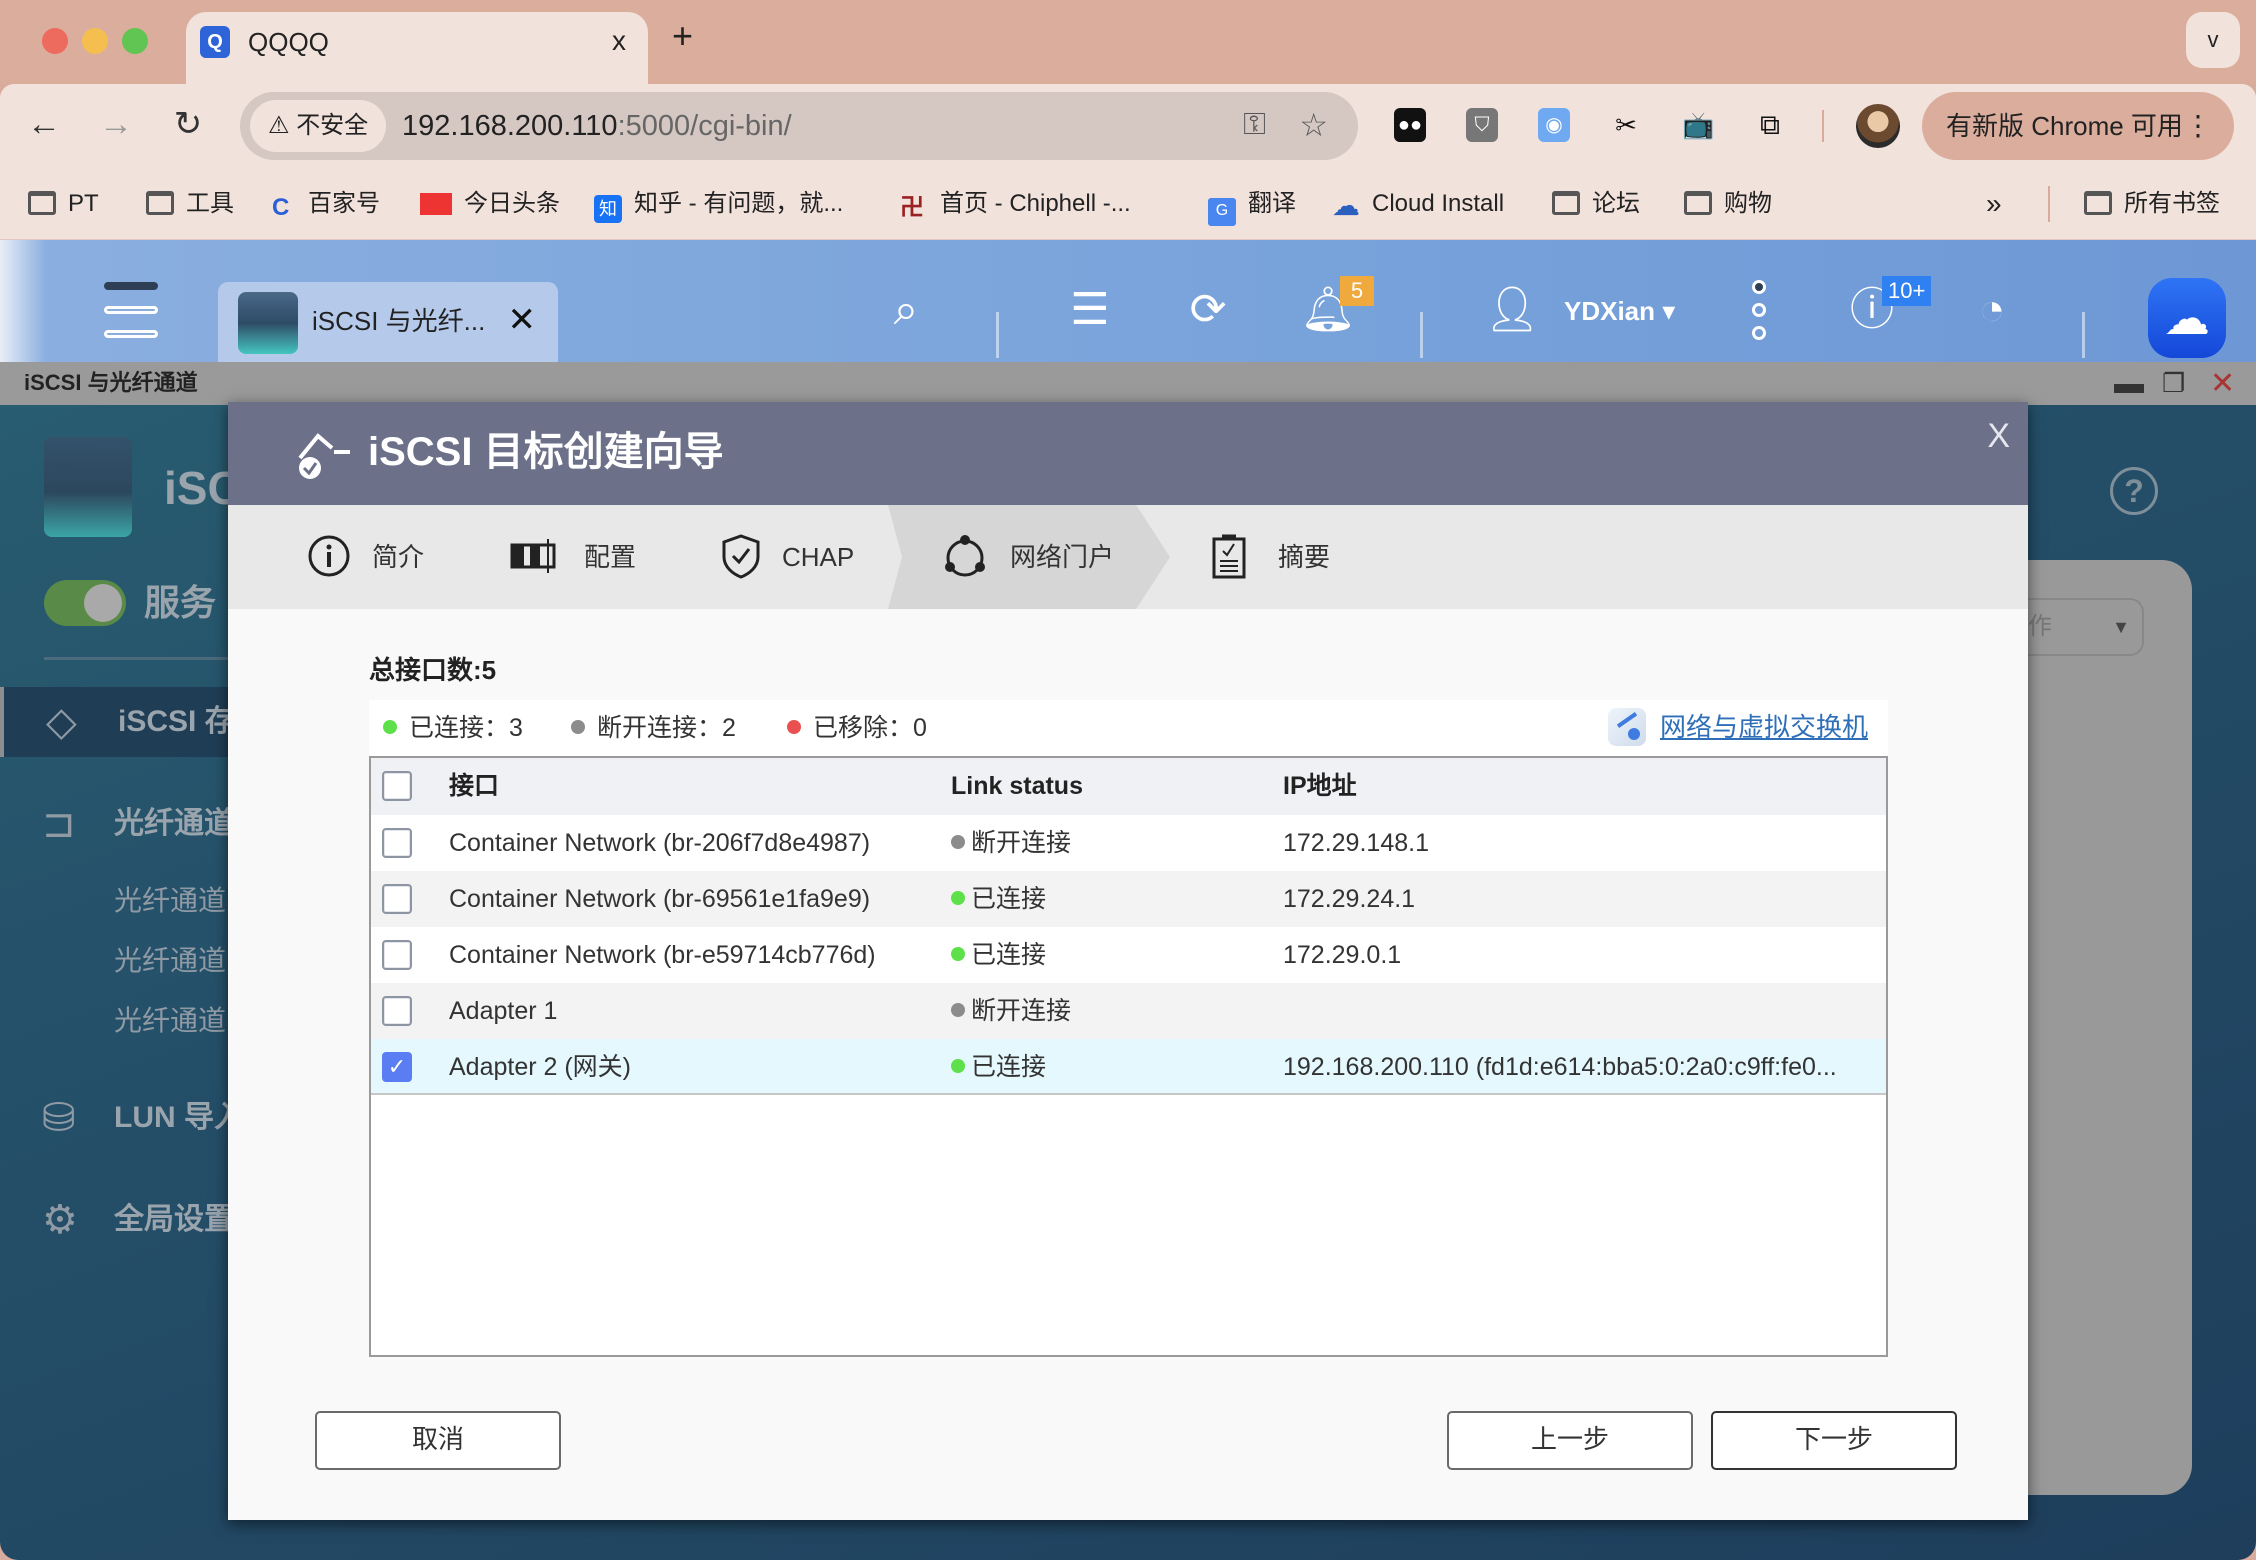  I want to click on window-close-button, so click(55, 41).